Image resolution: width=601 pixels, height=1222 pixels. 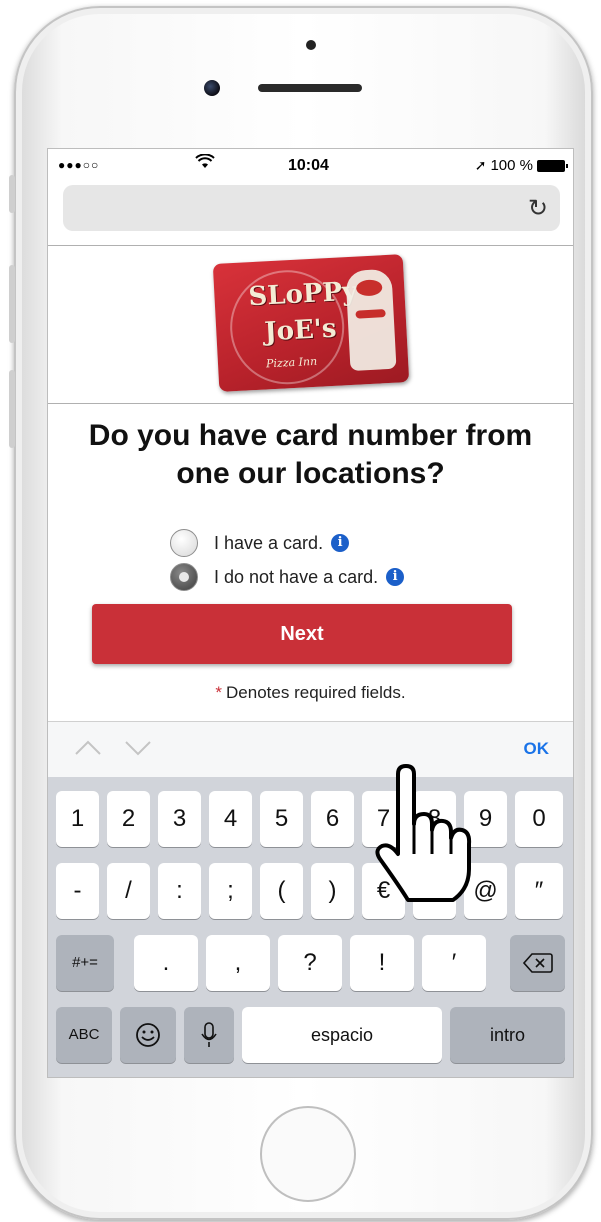 I want to click on abc-key: ABC, so click(x=84, y=1035).